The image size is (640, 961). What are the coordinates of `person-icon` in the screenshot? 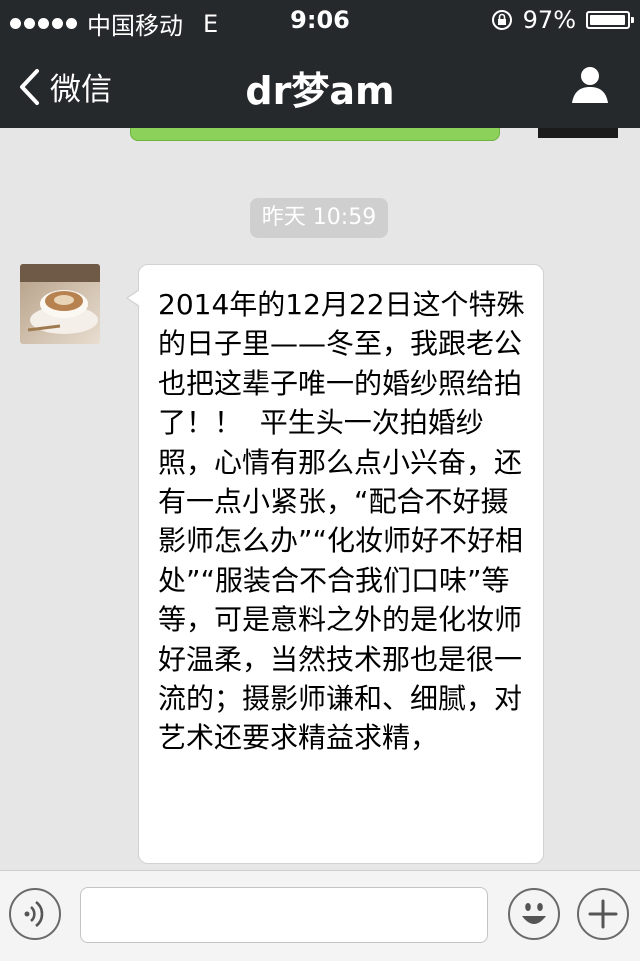 It's located at (590, 84).